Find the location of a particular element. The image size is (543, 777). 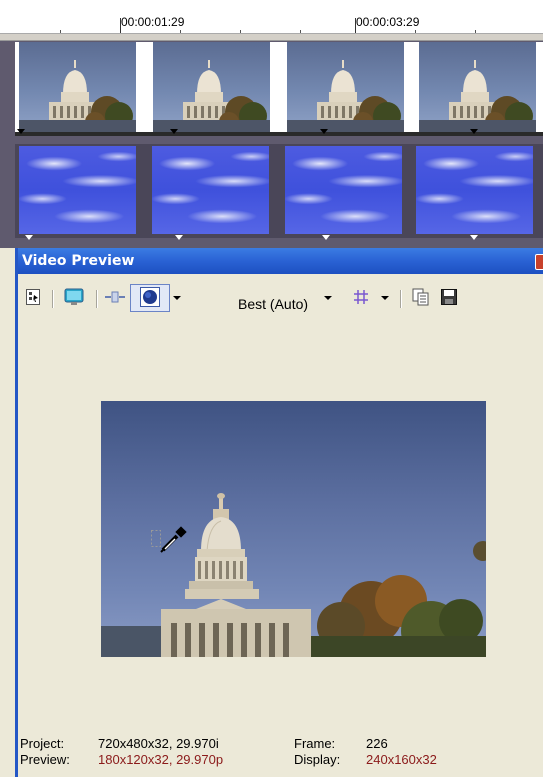

external-monitor-button is located at coordinates (74, 298).